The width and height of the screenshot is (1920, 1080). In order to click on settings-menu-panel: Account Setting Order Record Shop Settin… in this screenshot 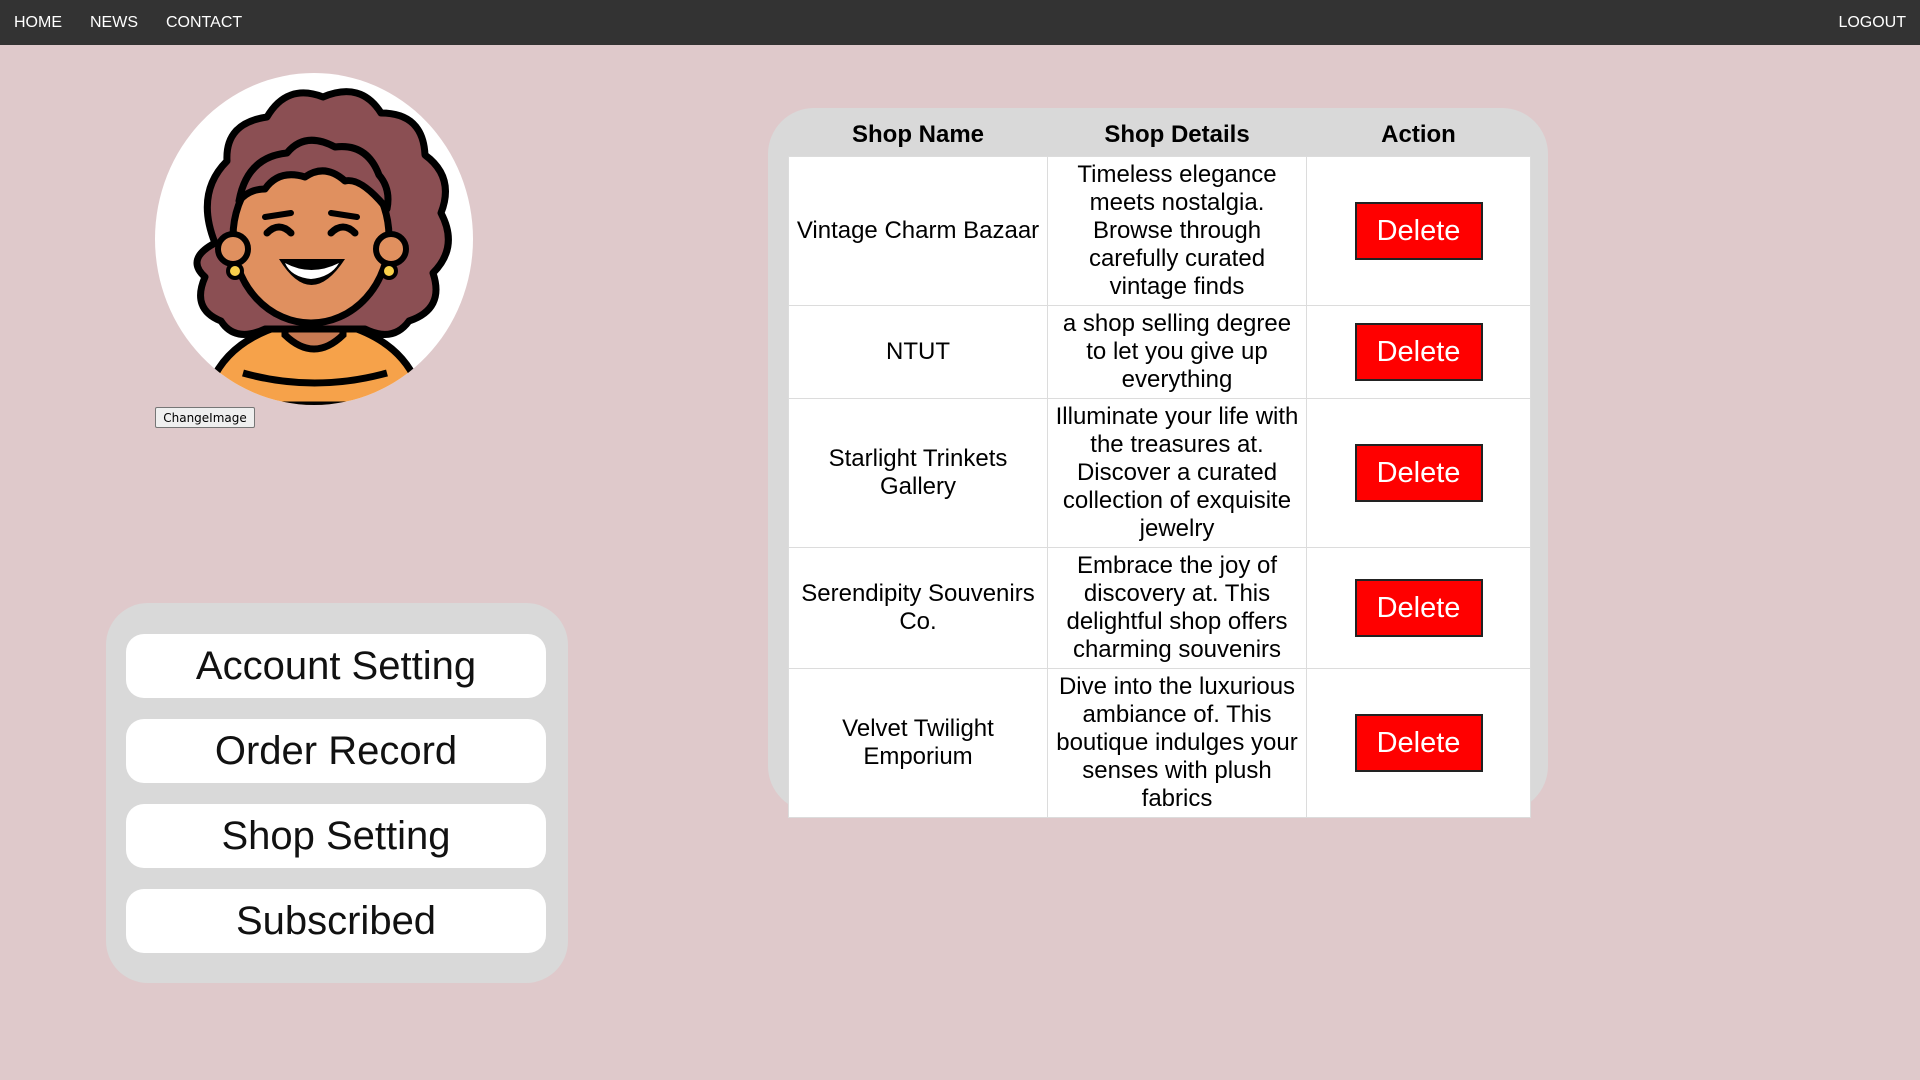, I will do `click(337, 793)`.